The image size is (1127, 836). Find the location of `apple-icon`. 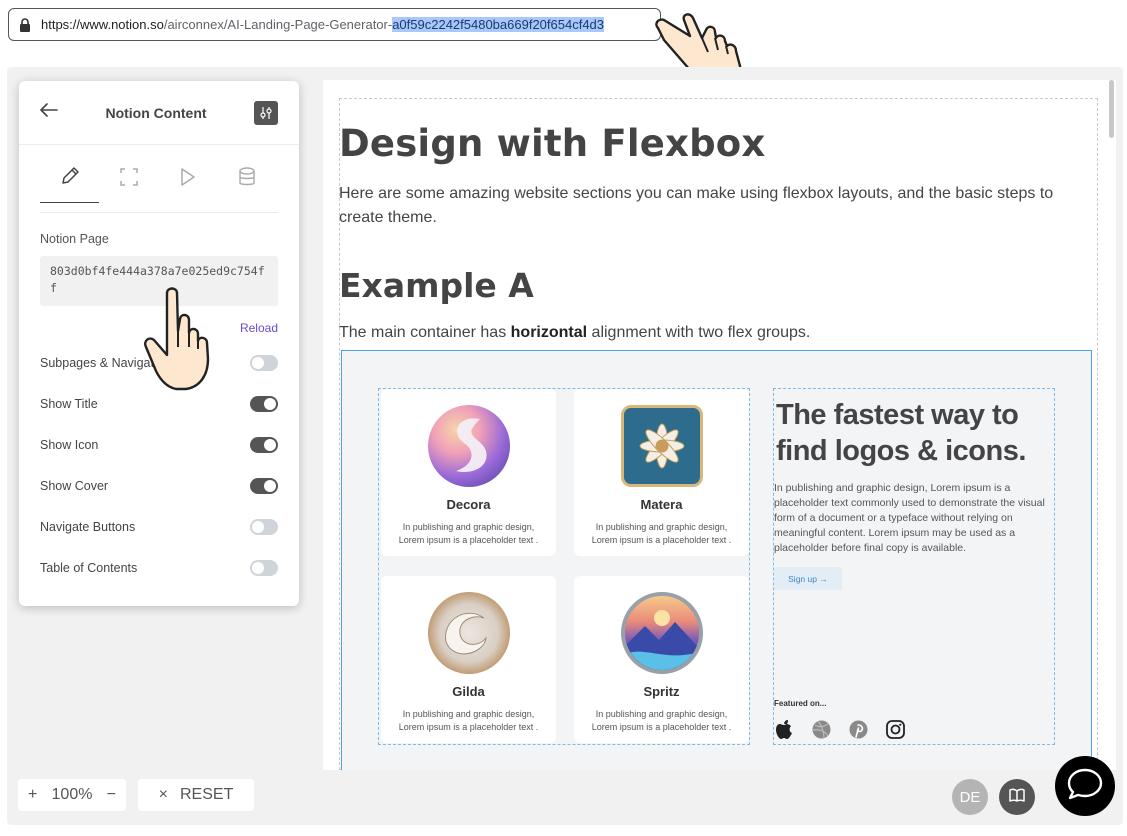

apple-icon is located at coordinates (784, 729).